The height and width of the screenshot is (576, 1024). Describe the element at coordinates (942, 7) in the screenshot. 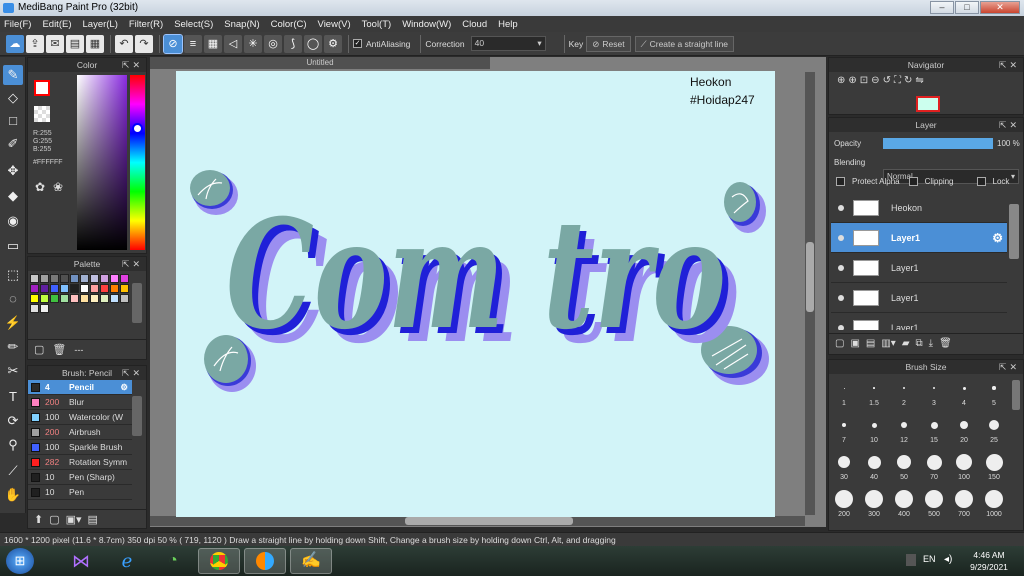

I see `minimize-button: ‒` at that location.